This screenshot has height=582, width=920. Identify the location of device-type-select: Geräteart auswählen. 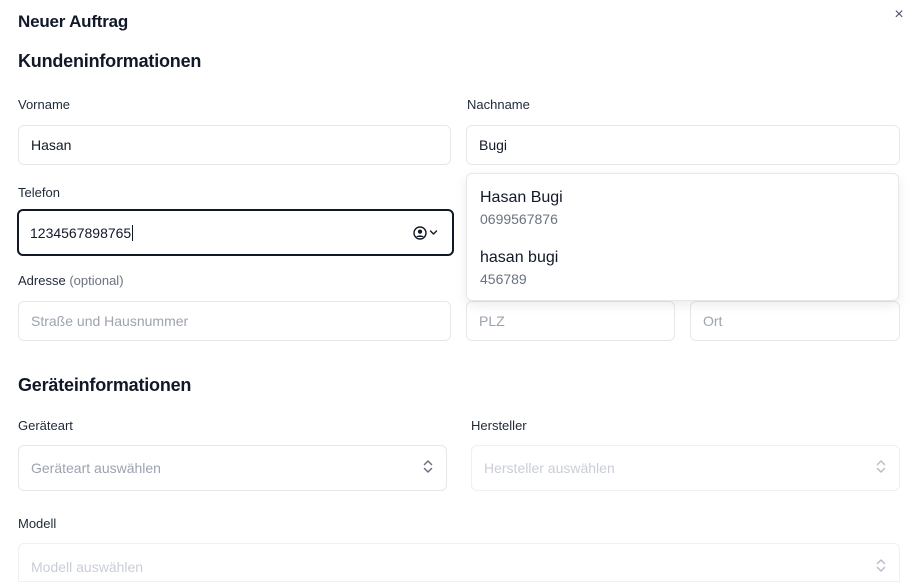
(232, 468).